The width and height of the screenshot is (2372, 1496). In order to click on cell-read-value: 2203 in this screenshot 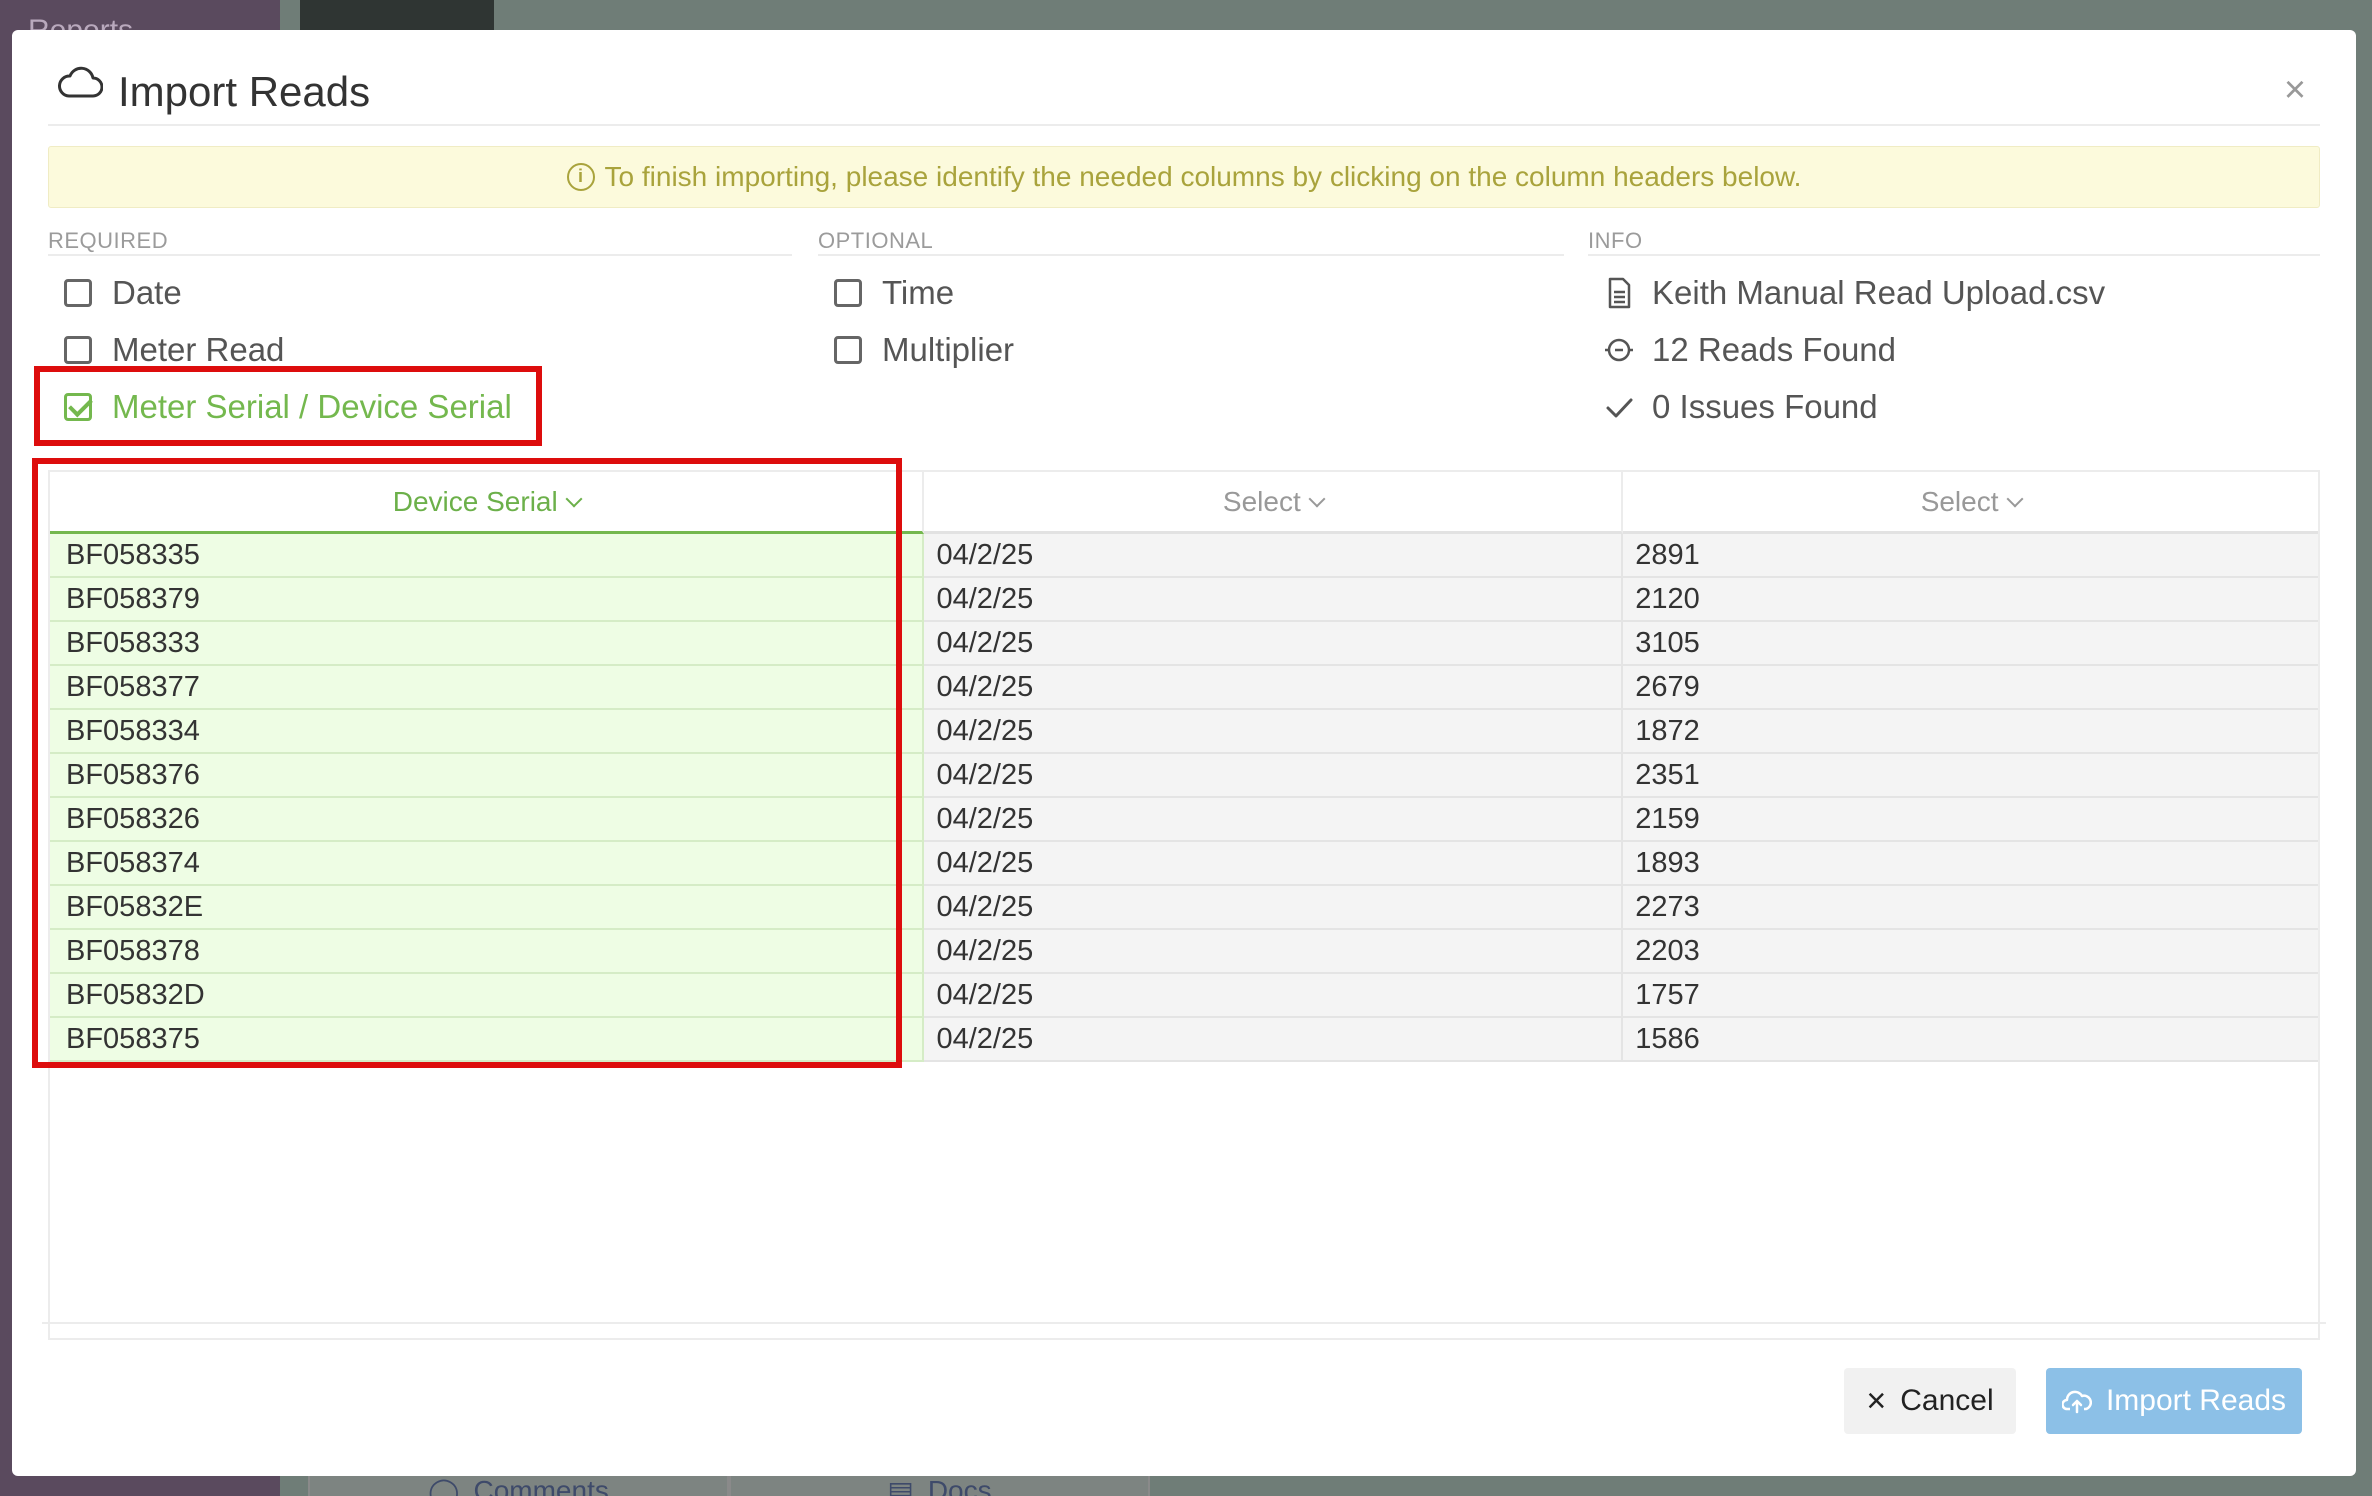, I will do `click(1970, 952)`.